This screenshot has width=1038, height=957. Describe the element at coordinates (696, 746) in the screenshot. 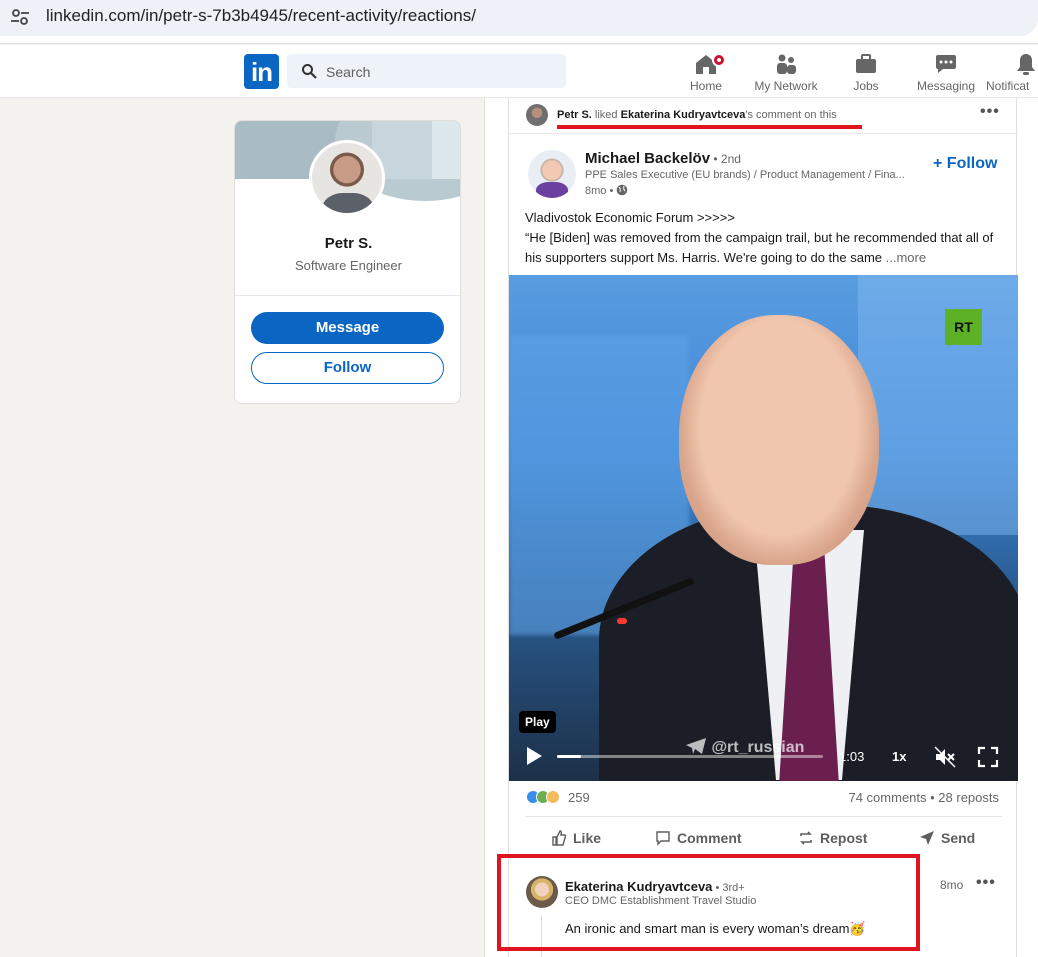

I see `telegram-icon` at that location.